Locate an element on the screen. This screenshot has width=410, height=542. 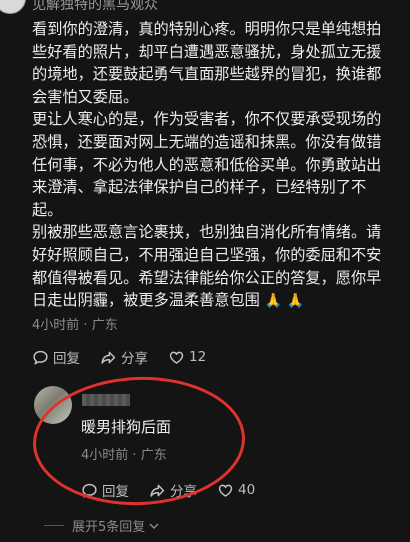
reply-time: 4小时前 is located at coordinates (105, 455).